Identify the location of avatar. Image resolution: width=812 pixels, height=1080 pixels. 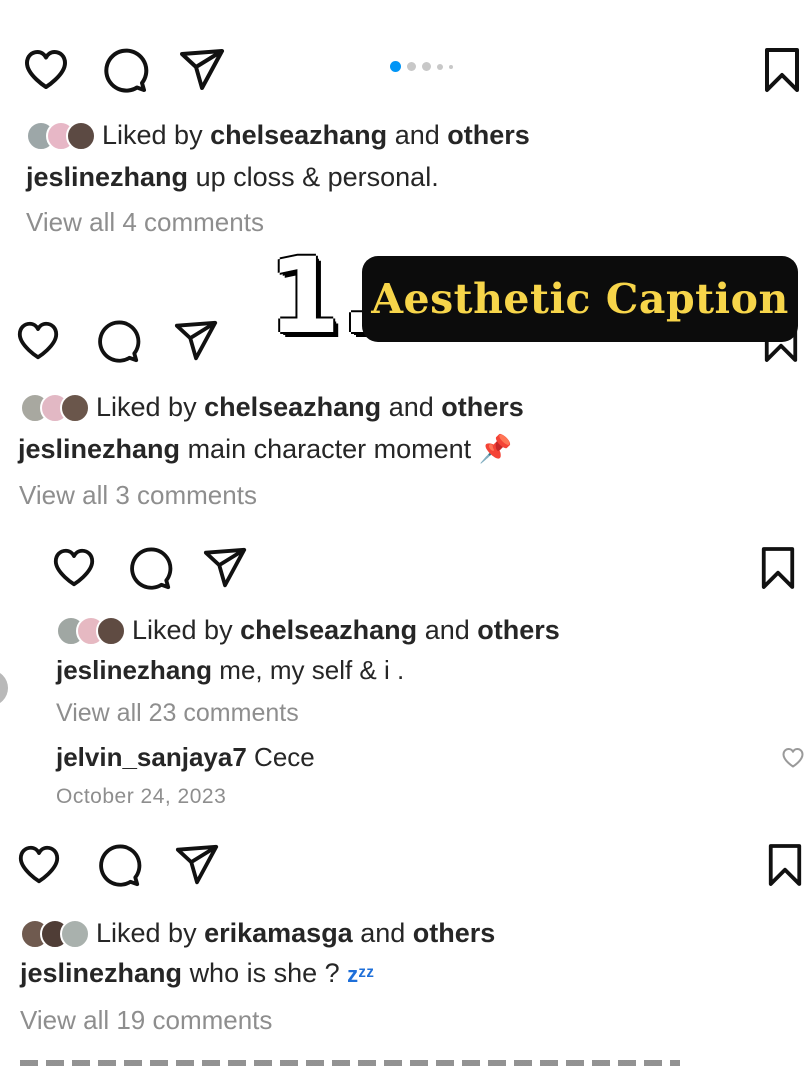
(75, 933).